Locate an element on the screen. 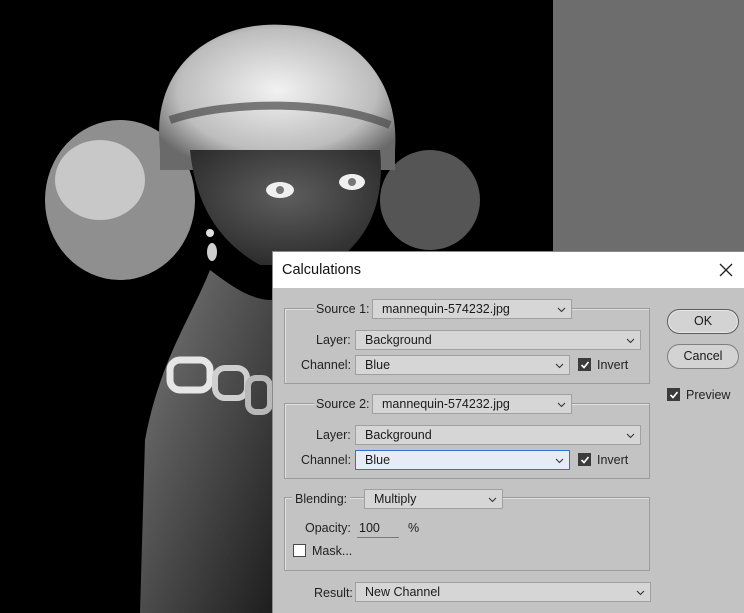  source1-layer-label: Layer: is located at coordinates (333, 340).